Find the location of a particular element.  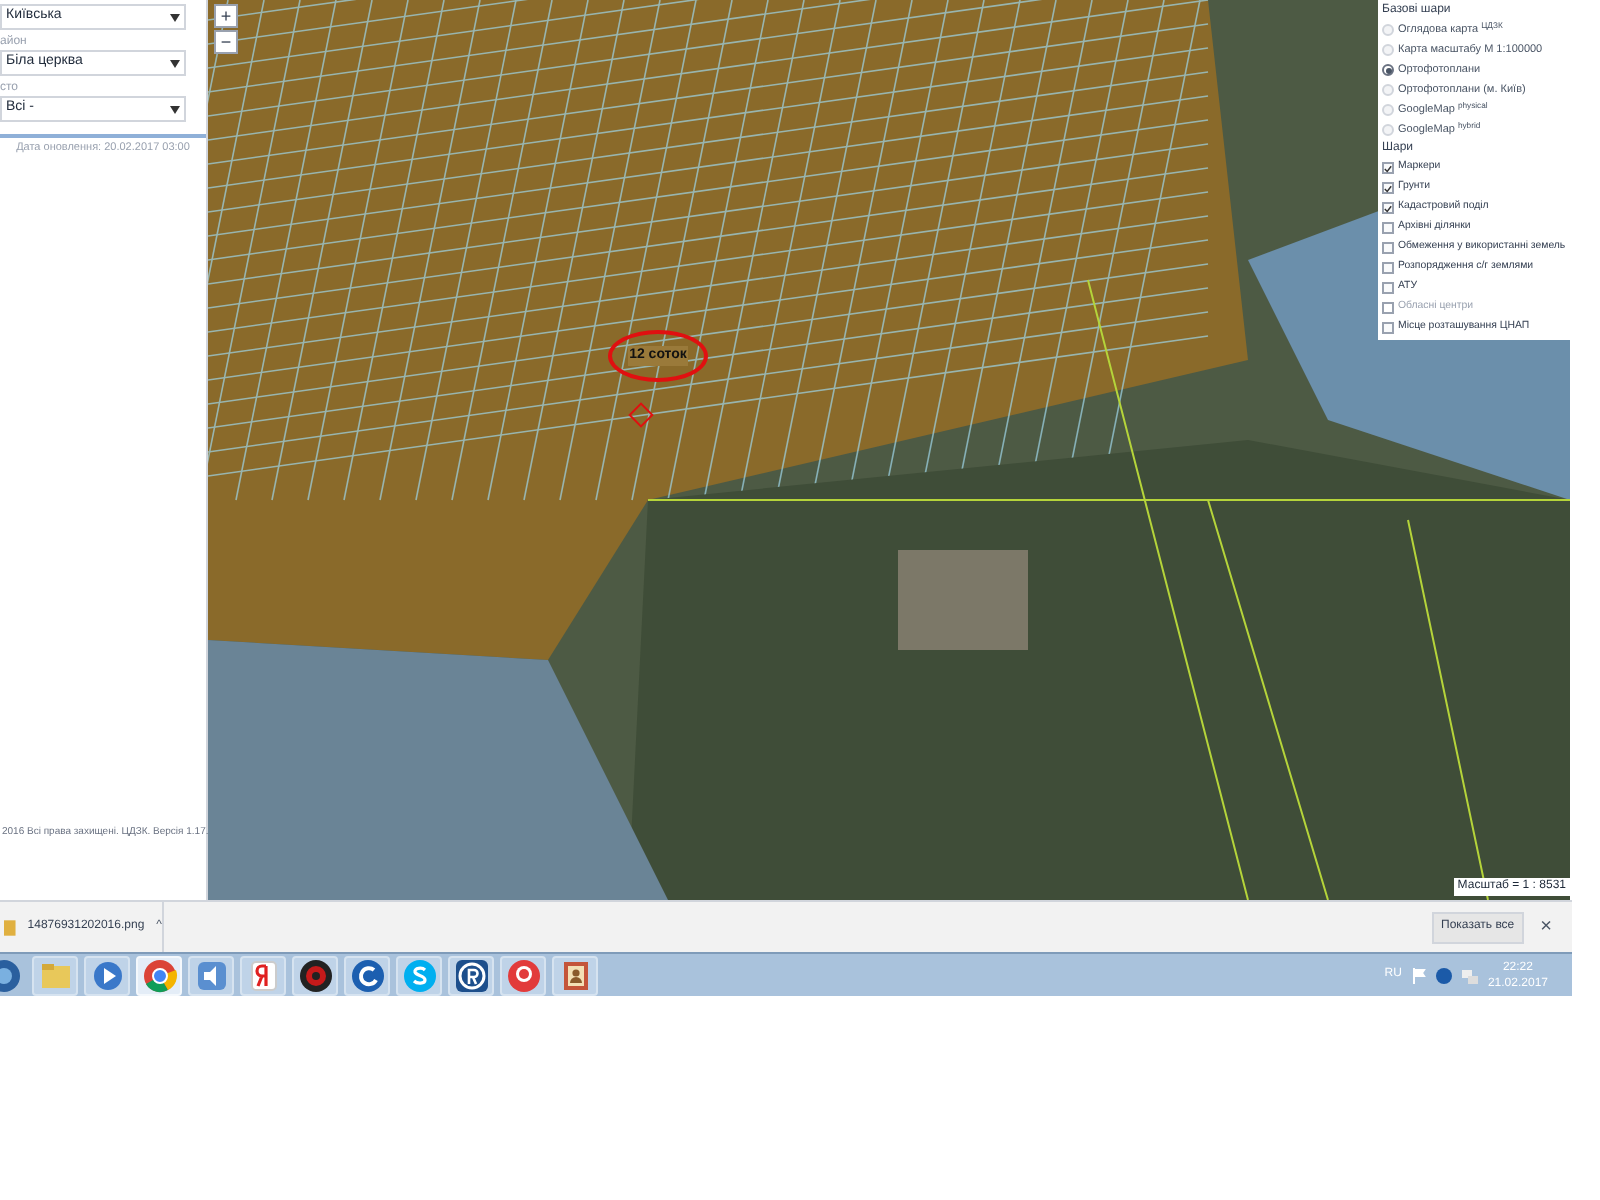

zoom-out-button: − is located at coordinates (226, 42).